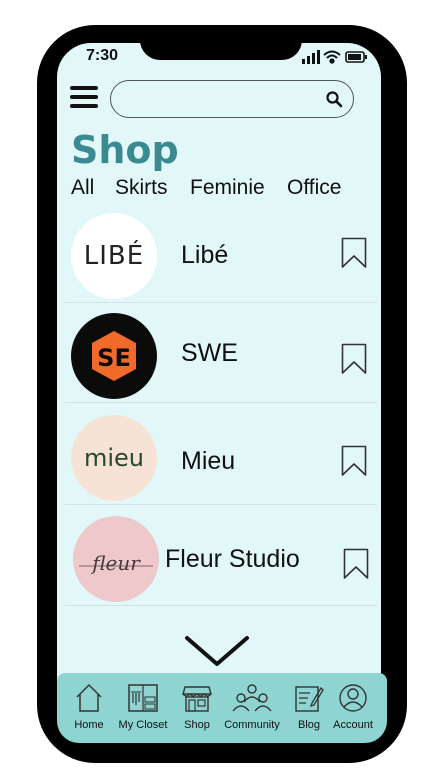 This screenshot has height=776, width=436. Describe the element at coordinates (353, 698) in the screenshot. I see `account-icon` at that location.